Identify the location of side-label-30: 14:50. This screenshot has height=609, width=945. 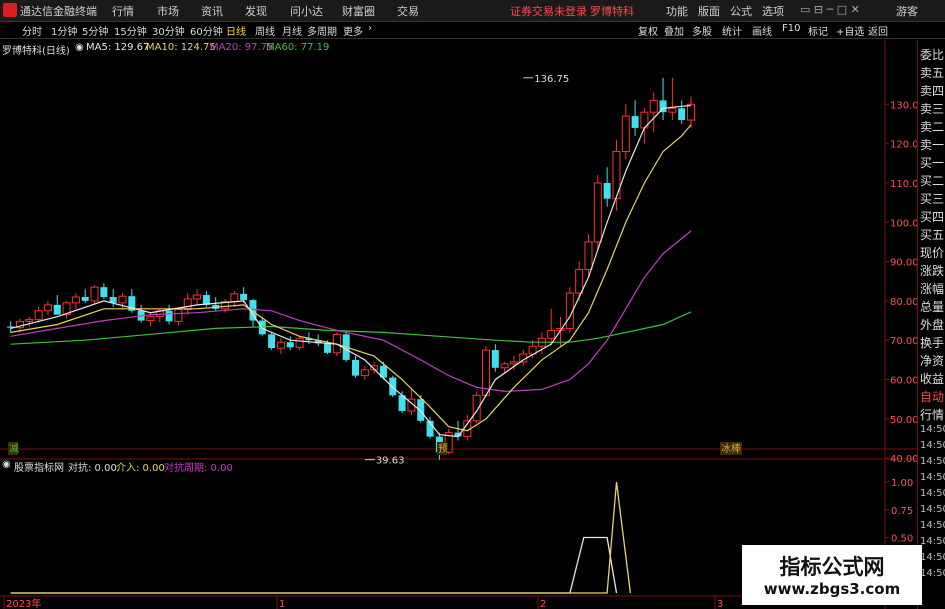
(932, 573).